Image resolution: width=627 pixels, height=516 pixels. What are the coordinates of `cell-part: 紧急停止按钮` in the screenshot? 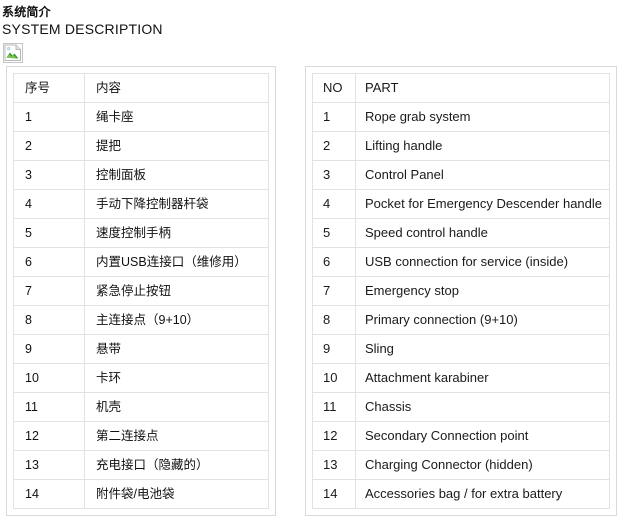 It's located at (176, 291).